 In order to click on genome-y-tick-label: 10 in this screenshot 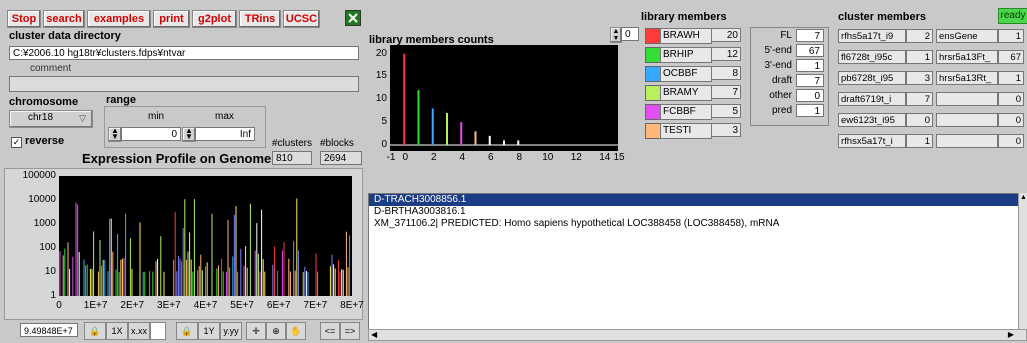, I will do `click(50, 271)`.